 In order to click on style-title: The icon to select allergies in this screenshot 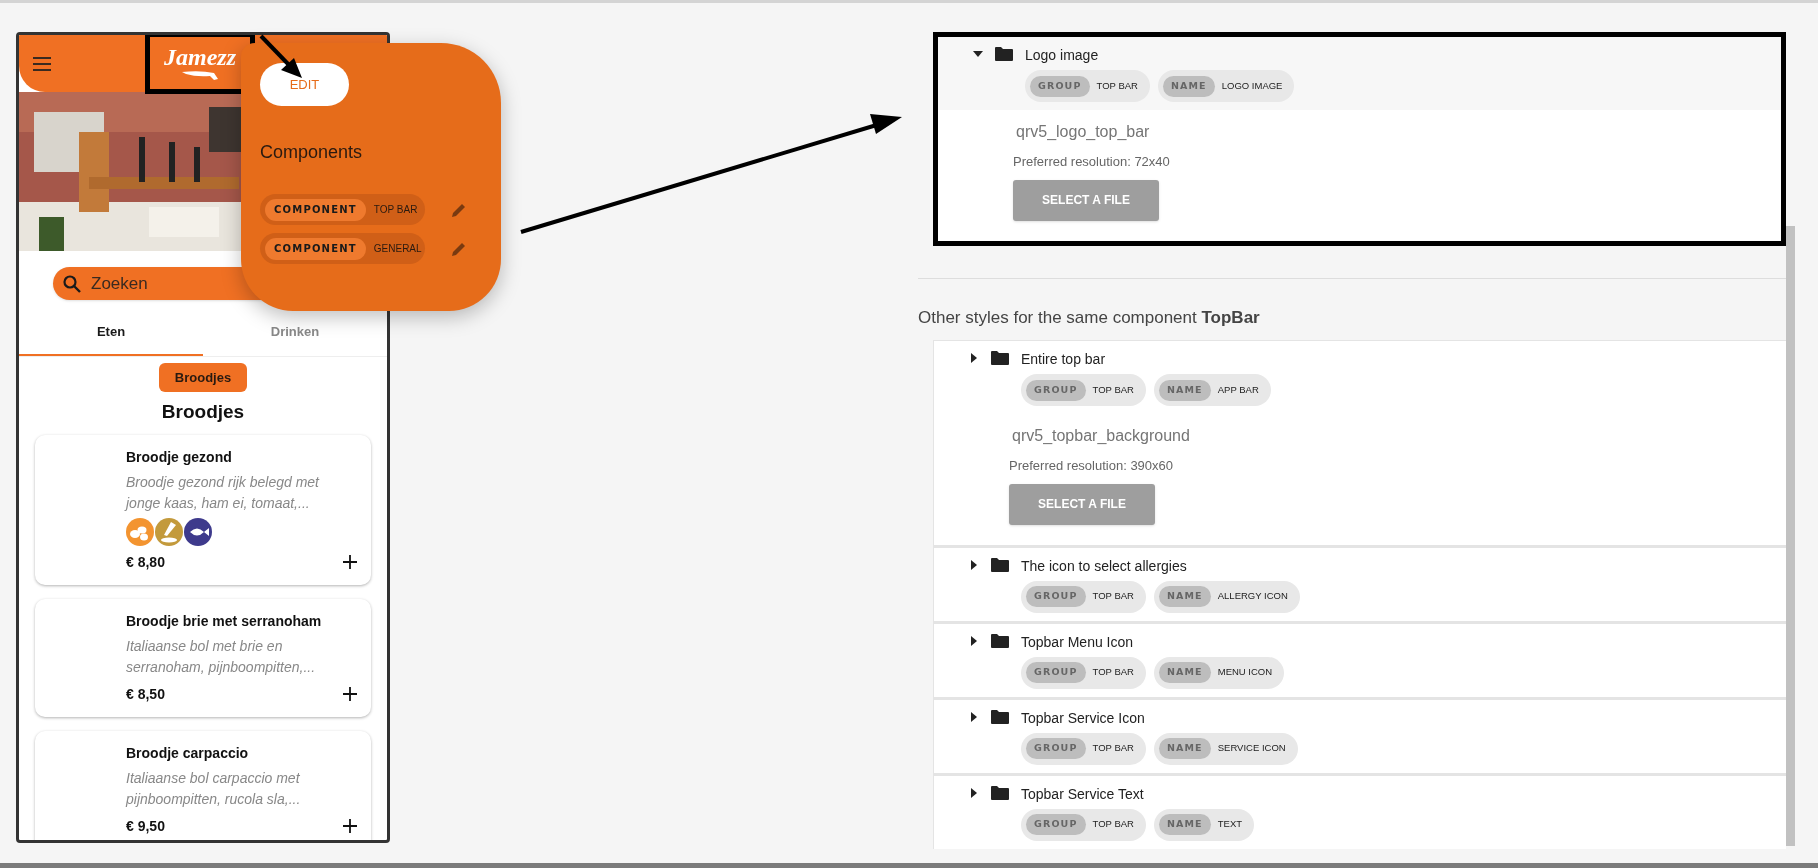, I will do `click(1104, 566)`.